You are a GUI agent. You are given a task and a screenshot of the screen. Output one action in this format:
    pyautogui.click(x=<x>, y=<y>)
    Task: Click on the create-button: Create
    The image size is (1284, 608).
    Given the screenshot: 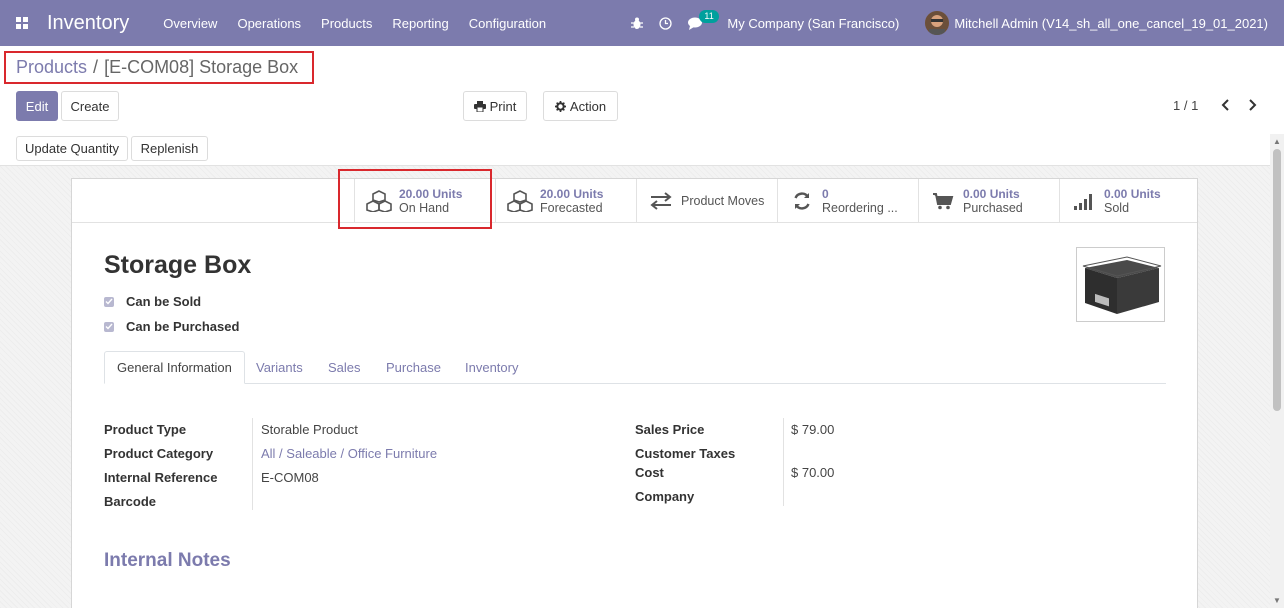 What is the action you would take?
    pyautogui.click(x=90, y=106)
    